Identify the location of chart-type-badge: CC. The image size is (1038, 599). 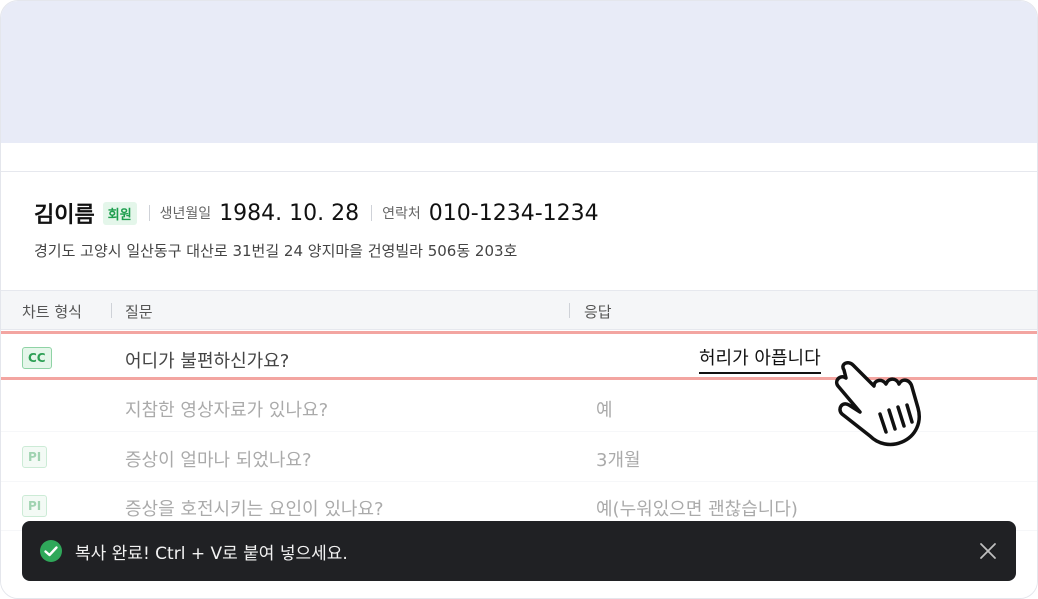
(37, 358).